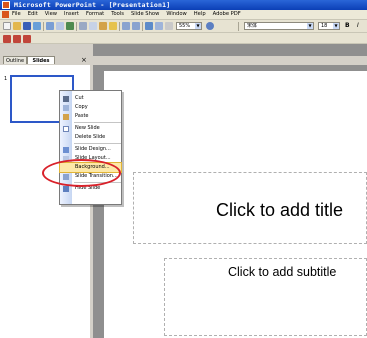 Image resolution: width=367 pixels, height=338 pixels. I want to click on menu-item-label: Paste, so click(82, 116).